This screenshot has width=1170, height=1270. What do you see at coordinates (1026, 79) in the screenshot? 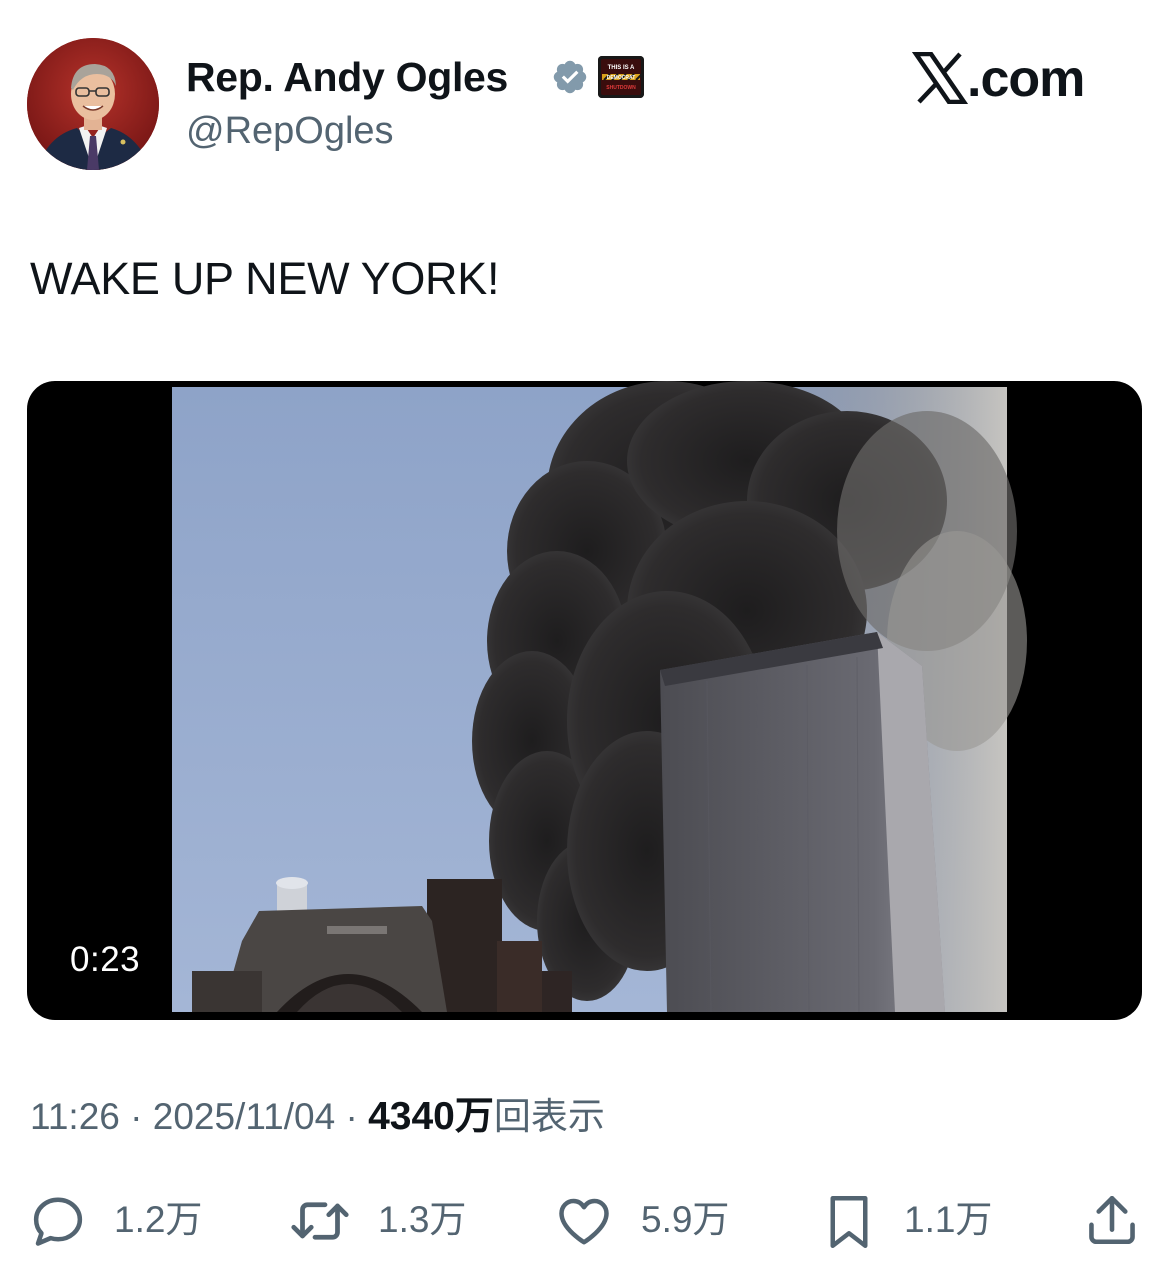
I see `brand-suffix: .com` at bounding box center [1026, 79].